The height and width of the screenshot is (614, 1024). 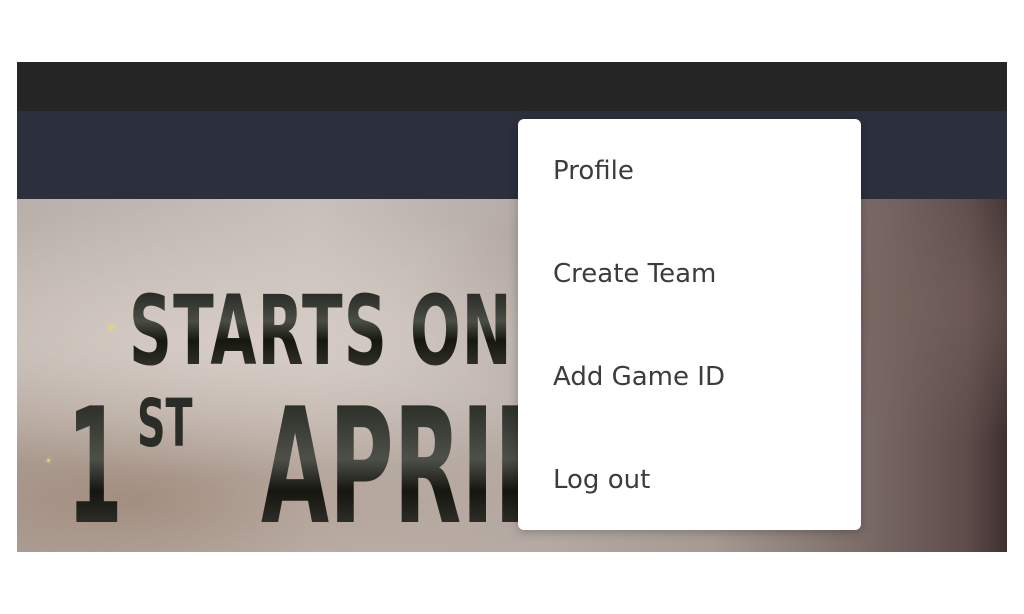 What do you see at coordinates (321, 331) in the screenshot?
I see `hero-headline: STARTS ON` at bounding box center [321, 331].